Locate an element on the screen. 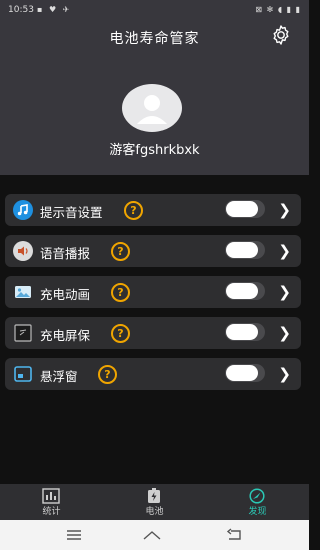 This screenshot has width=320, height=550. system-nav-bar is located at coordinates (154, 535).